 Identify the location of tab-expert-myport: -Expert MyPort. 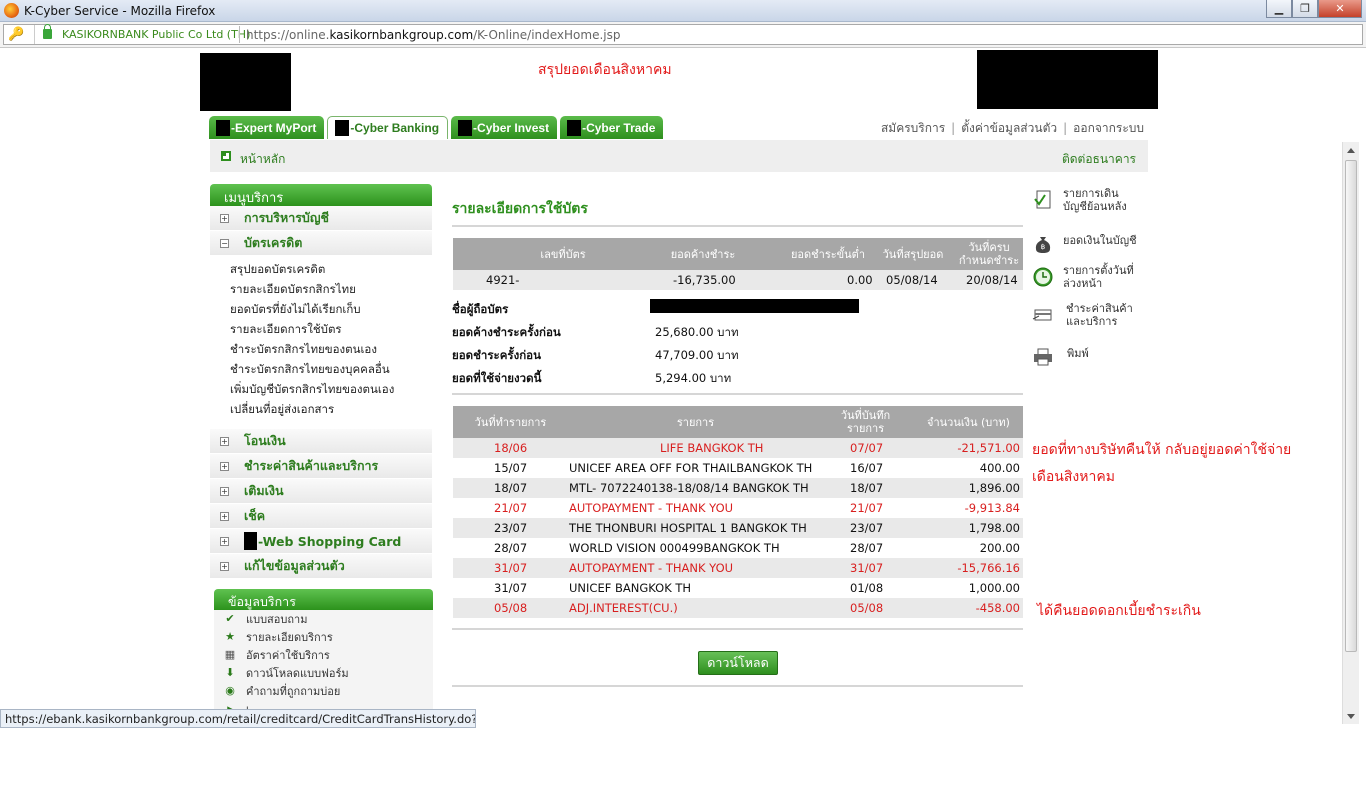
(267, 127).